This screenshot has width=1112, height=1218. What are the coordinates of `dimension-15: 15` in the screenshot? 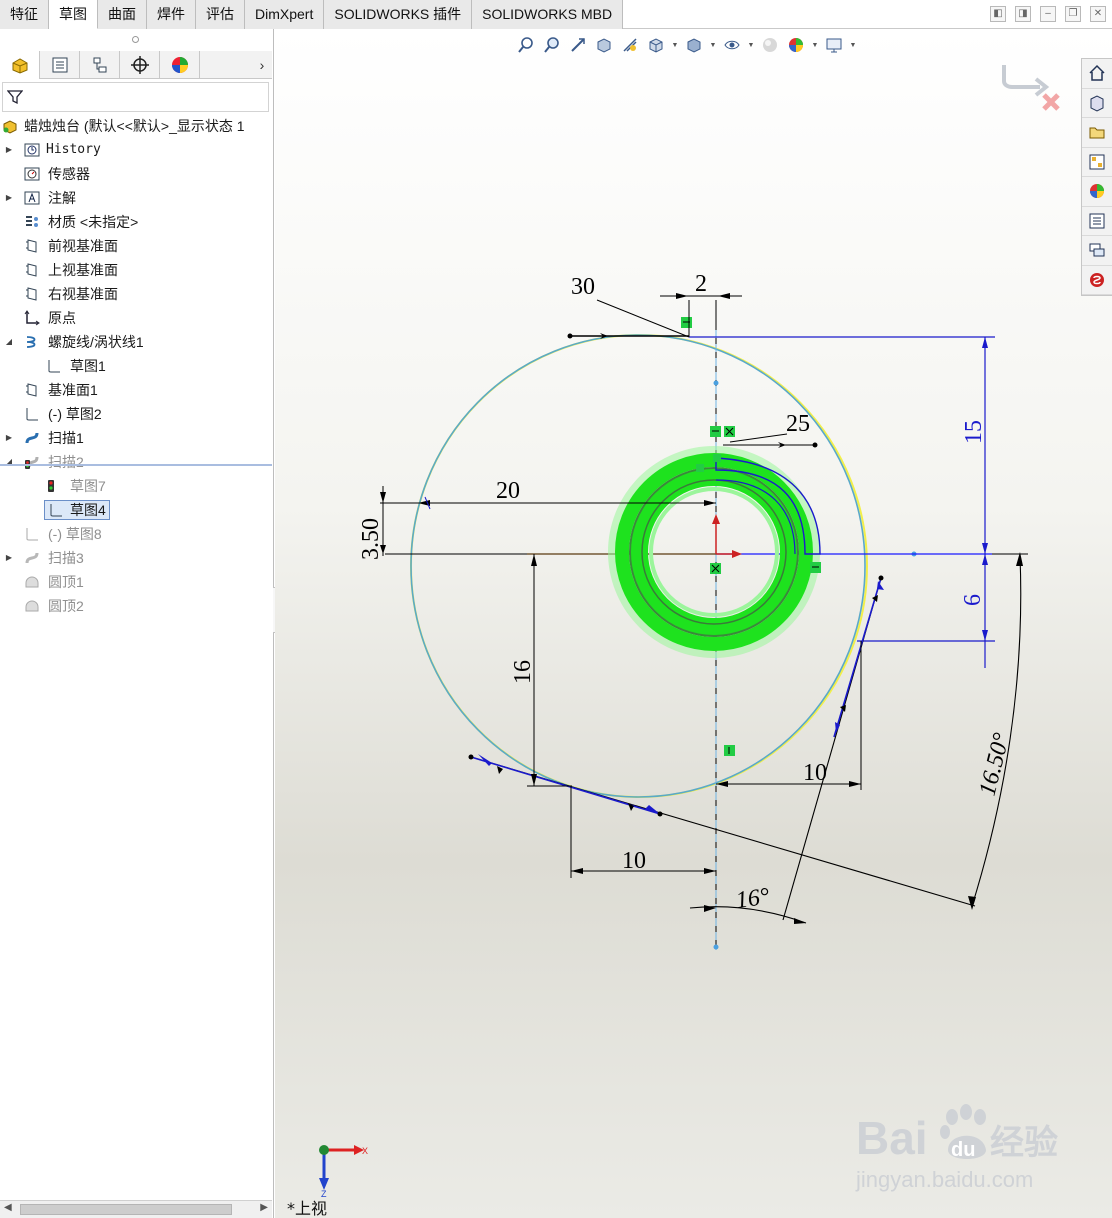 It's located at (974, 432).